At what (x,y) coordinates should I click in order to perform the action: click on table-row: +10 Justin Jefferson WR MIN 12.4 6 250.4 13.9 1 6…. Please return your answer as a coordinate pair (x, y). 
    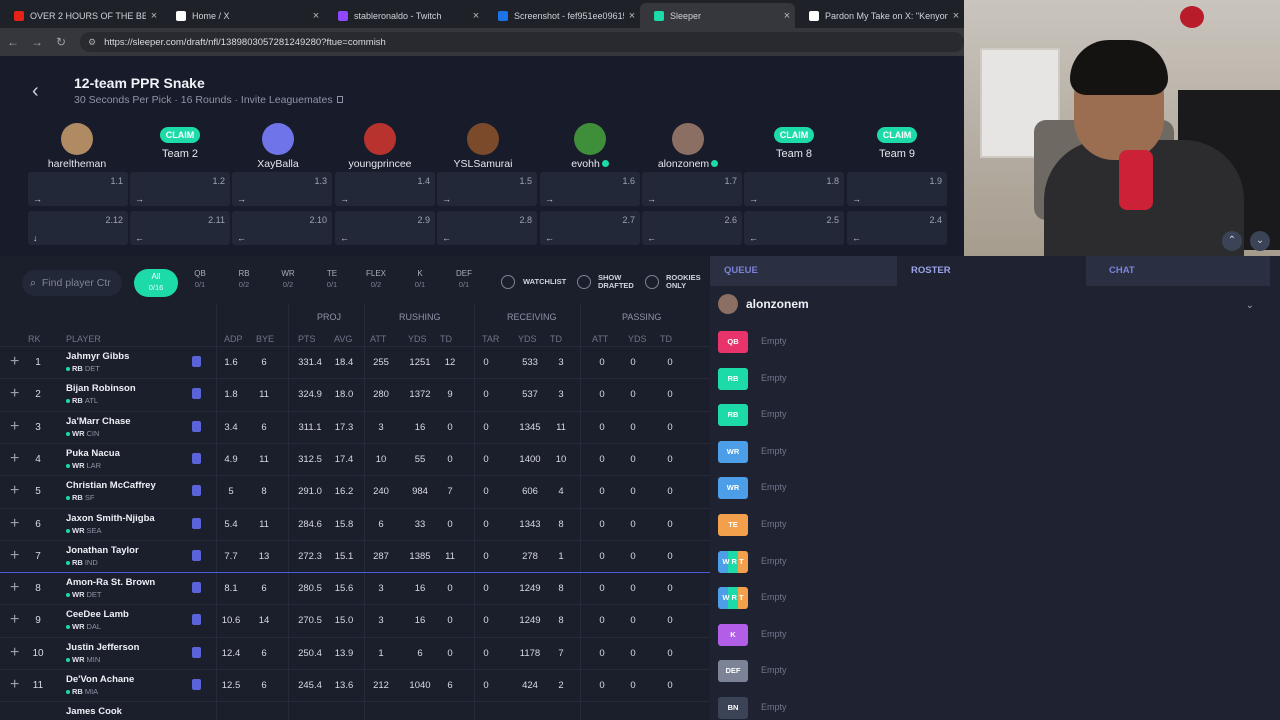
    Looking at the image, I should click on (355, 652).